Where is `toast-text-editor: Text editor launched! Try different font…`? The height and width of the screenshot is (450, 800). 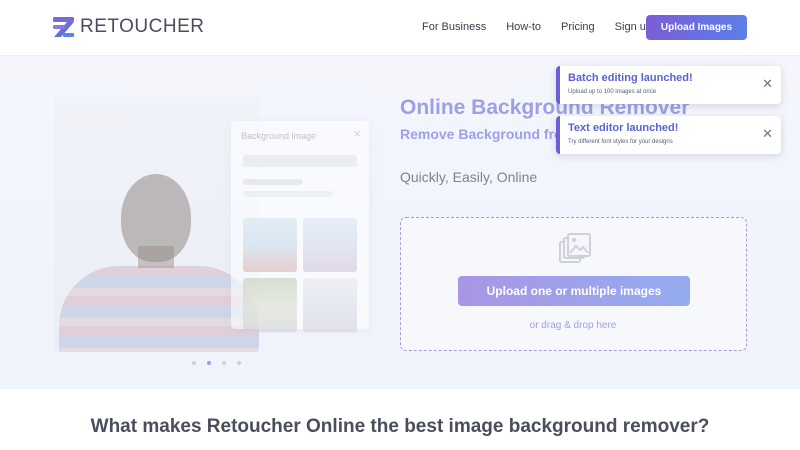 toast-text-editor: Text editor launched! Try different font… is located at coordinates (668, 135).